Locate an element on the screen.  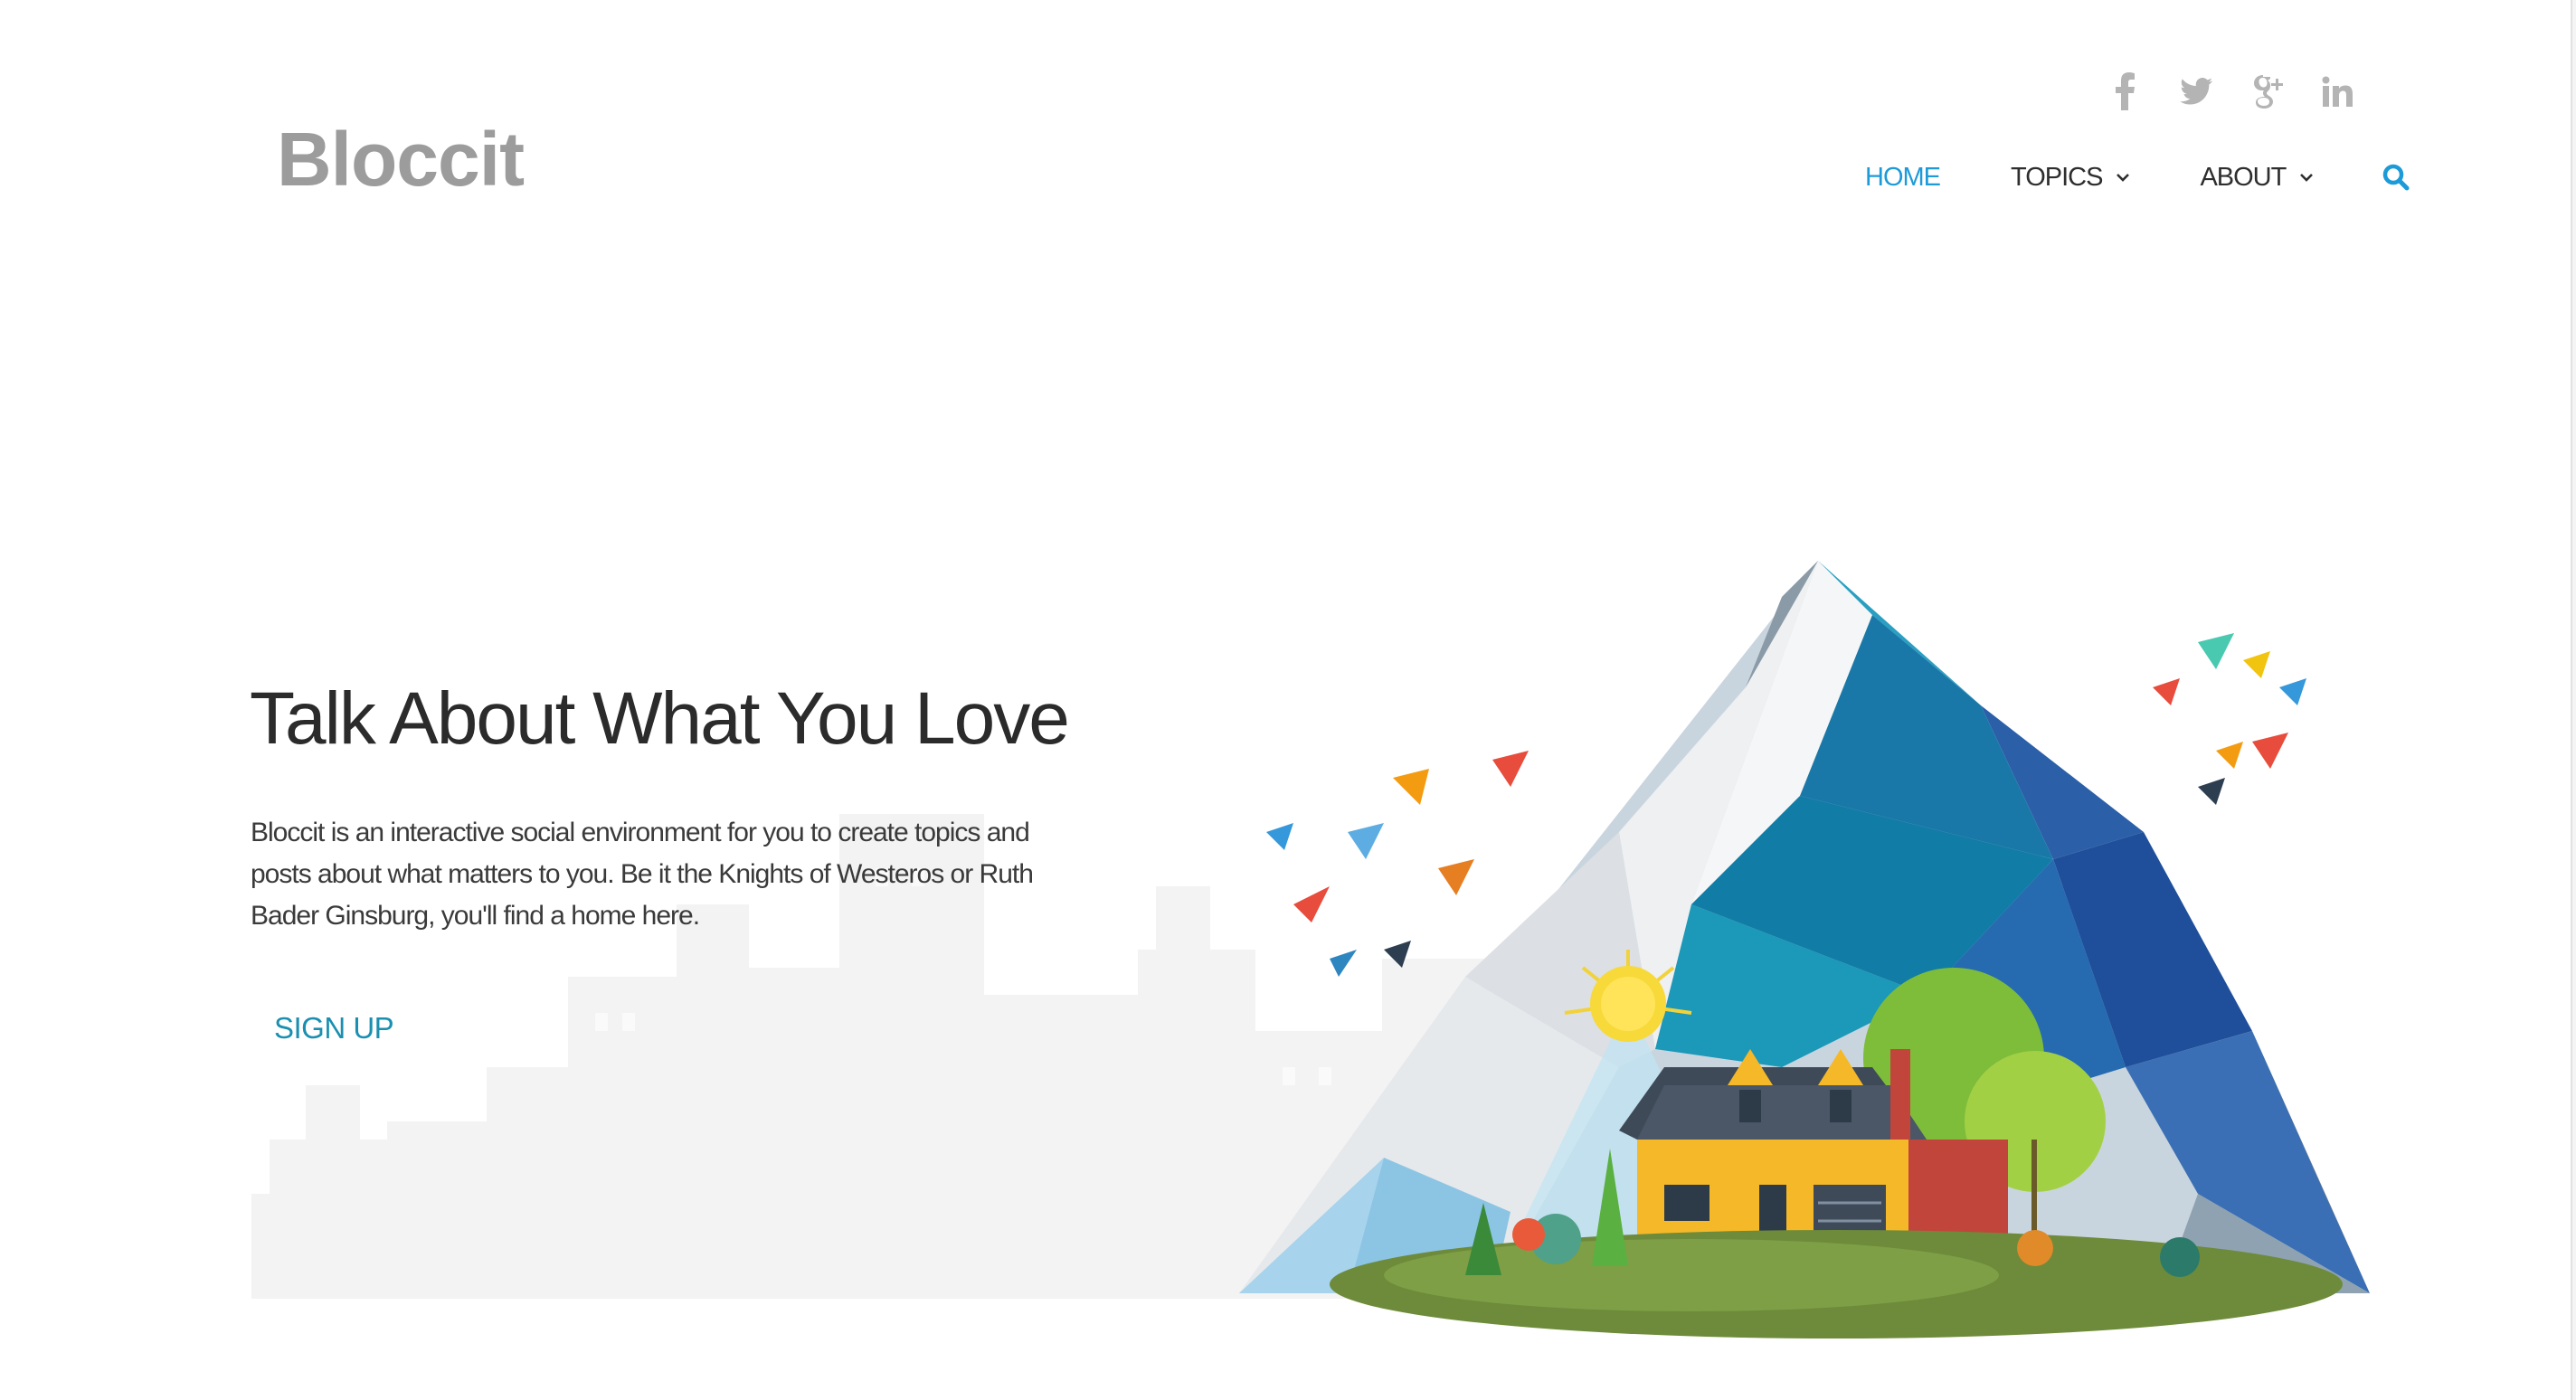
nav-topics: TOPICS is located at coordinates (2071, 178).